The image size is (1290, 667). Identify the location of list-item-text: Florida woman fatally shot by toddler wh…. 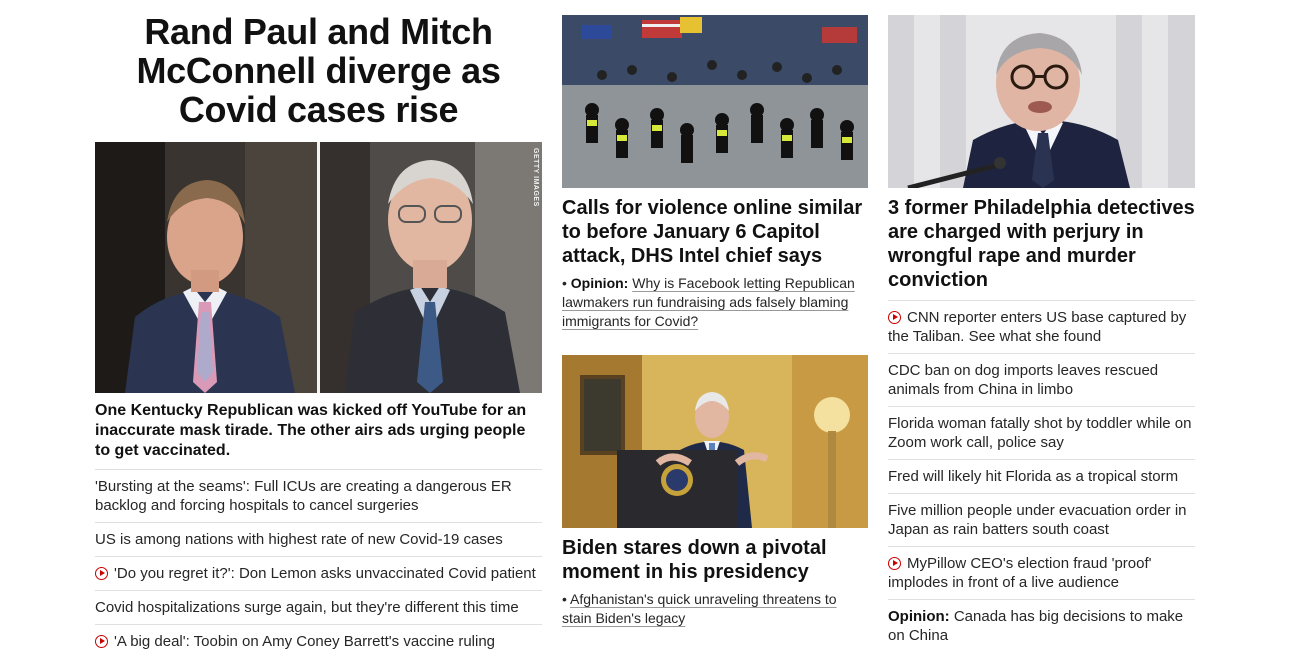
(1040, 433).